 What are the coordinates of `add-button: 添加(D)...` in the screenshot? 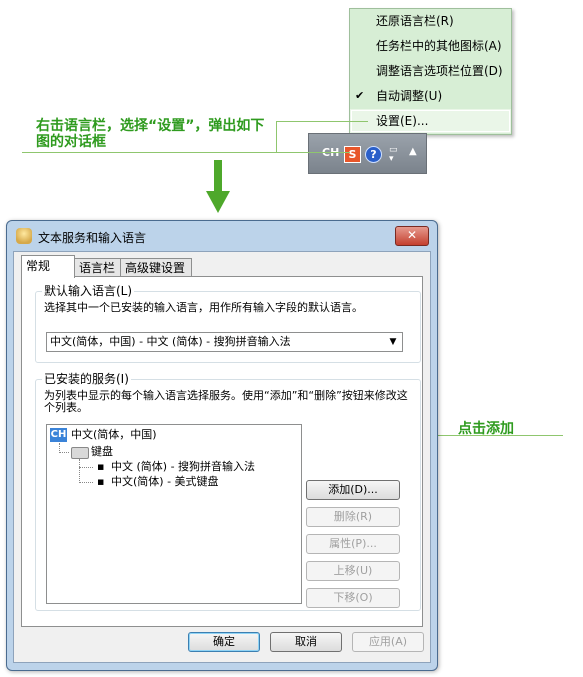 It's located at (353, 490).